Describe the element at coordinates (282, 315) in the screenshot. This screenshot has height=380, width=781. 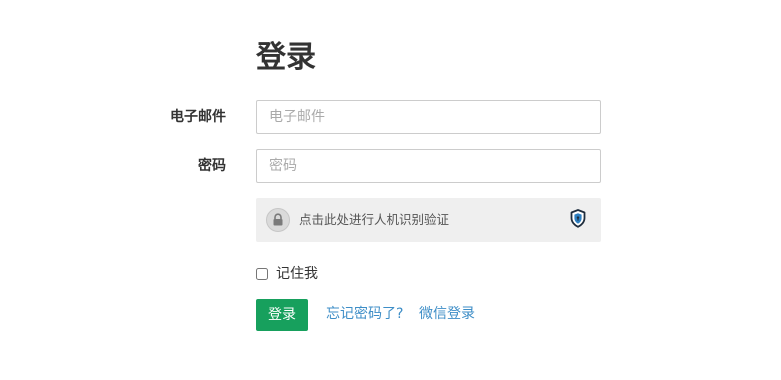
I see `login-button: 登录` at that location.